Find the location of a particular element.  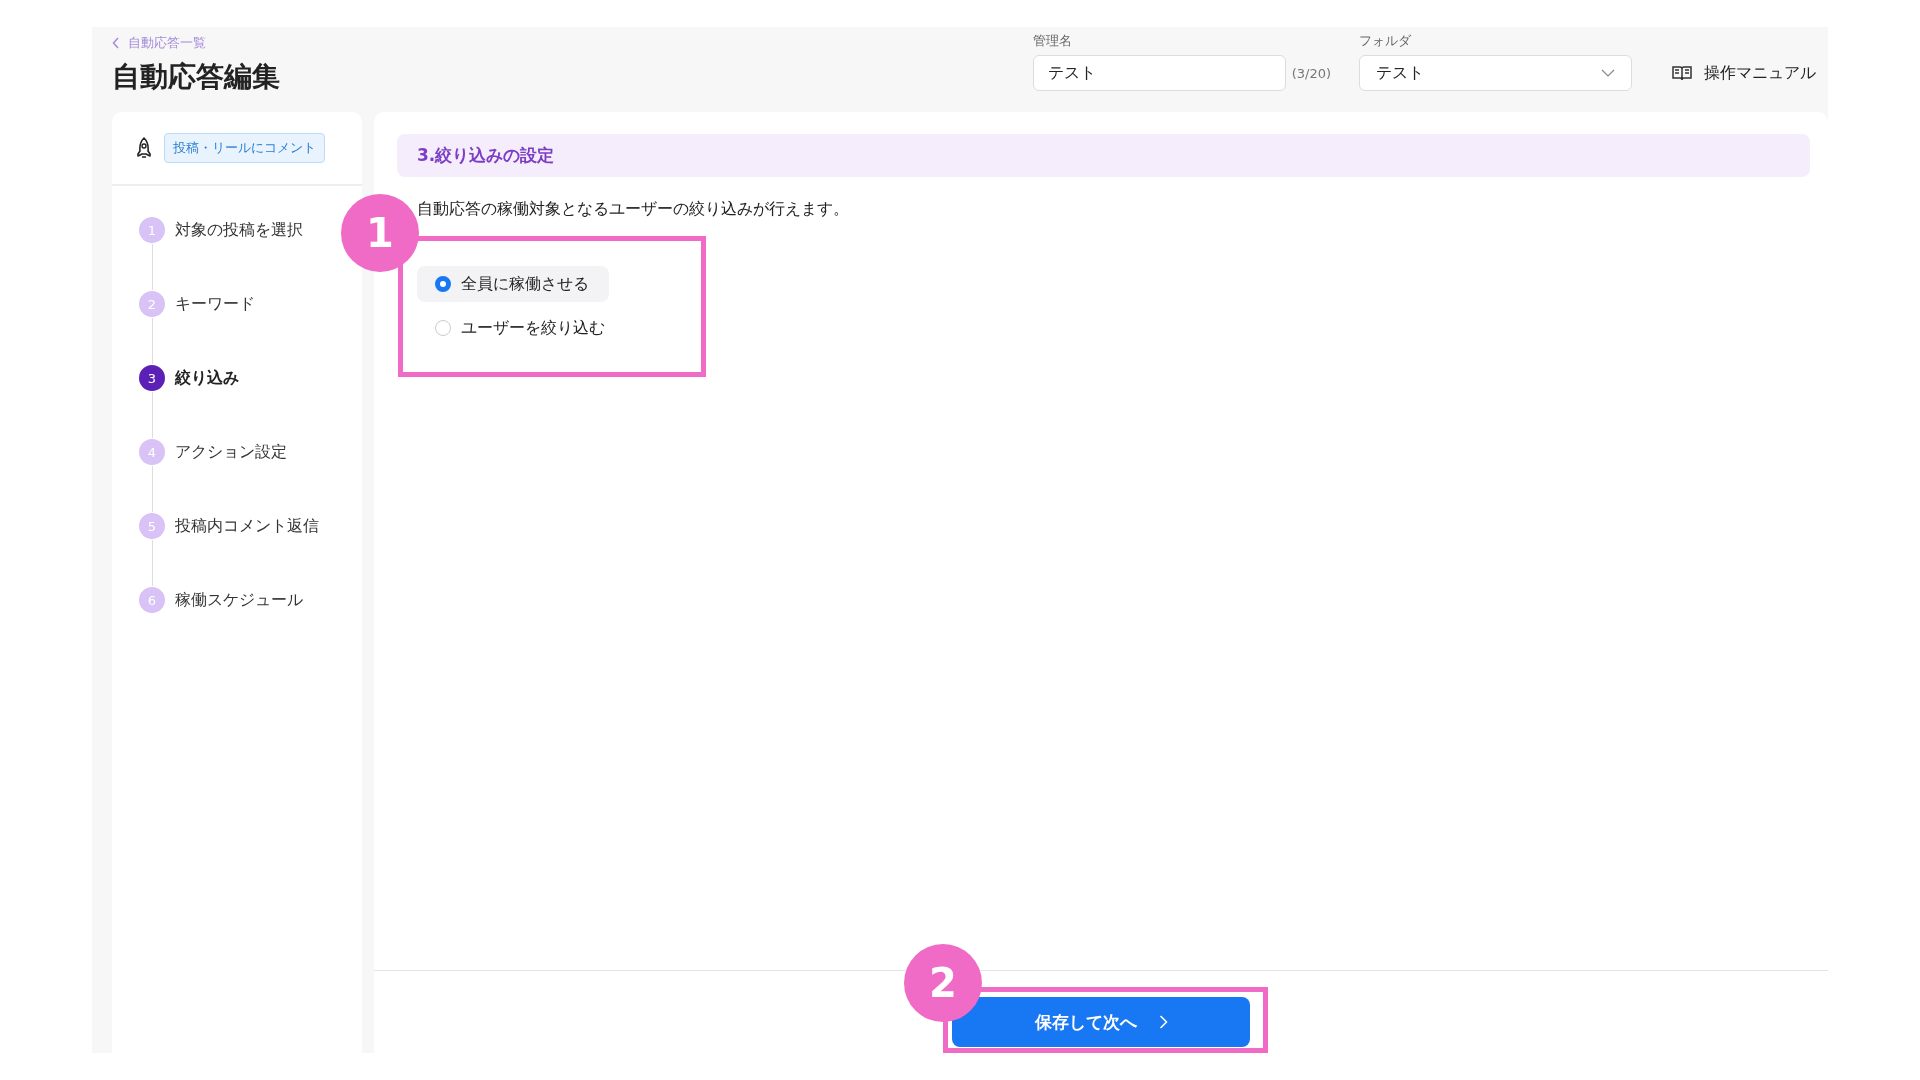

step-number: 3 is located at coordinates (152, 378).